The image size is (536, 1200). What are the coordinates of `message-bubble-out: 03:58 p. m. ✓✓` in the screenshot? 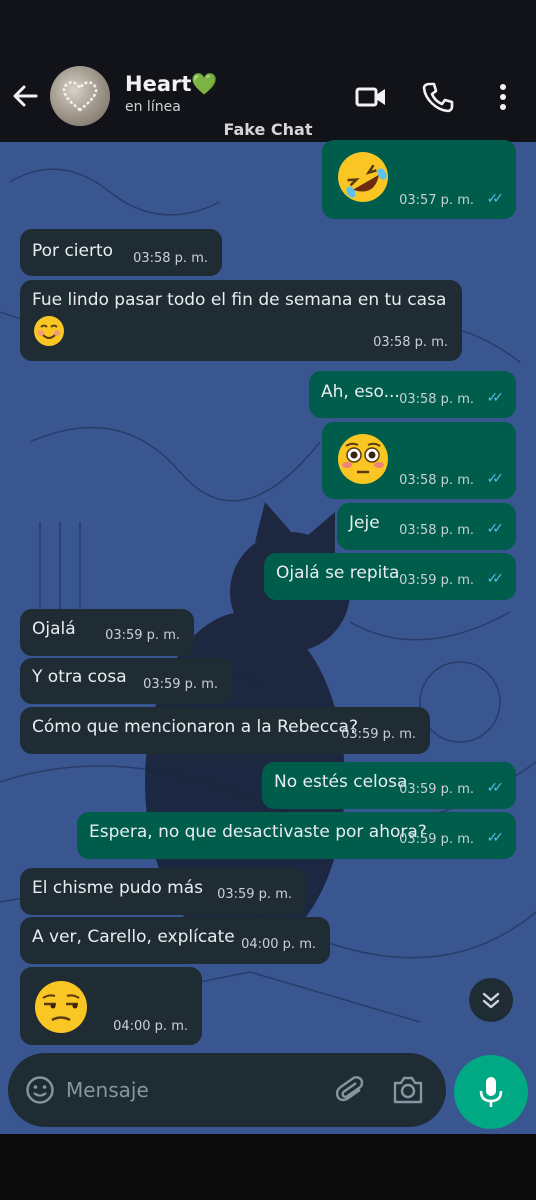 It's located at (419, 460).